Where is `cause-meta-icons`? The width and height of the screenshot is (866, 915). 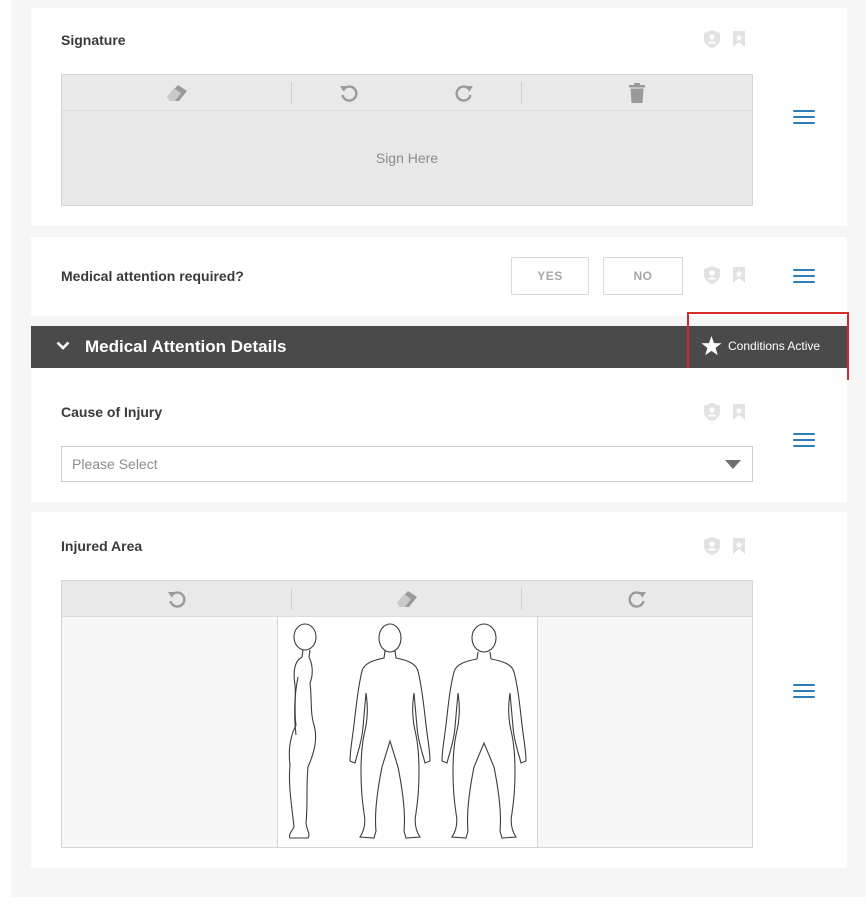
cause-meta-icons is located at coordinates (725, 412).